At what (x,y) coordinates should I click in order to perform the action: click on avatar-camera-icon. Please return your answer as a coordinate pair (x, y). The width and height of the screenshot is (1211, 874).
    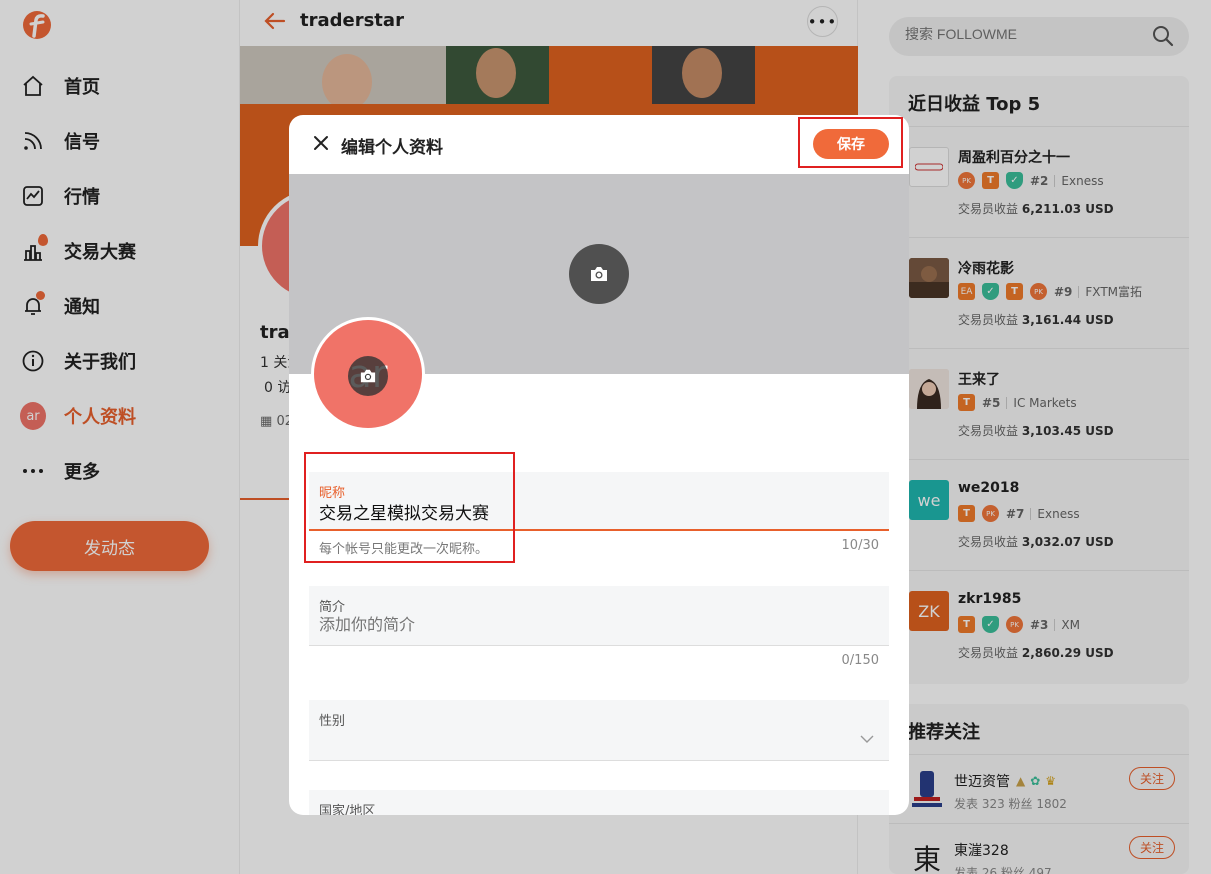
    Looking at the image, I should click on (368, 376).